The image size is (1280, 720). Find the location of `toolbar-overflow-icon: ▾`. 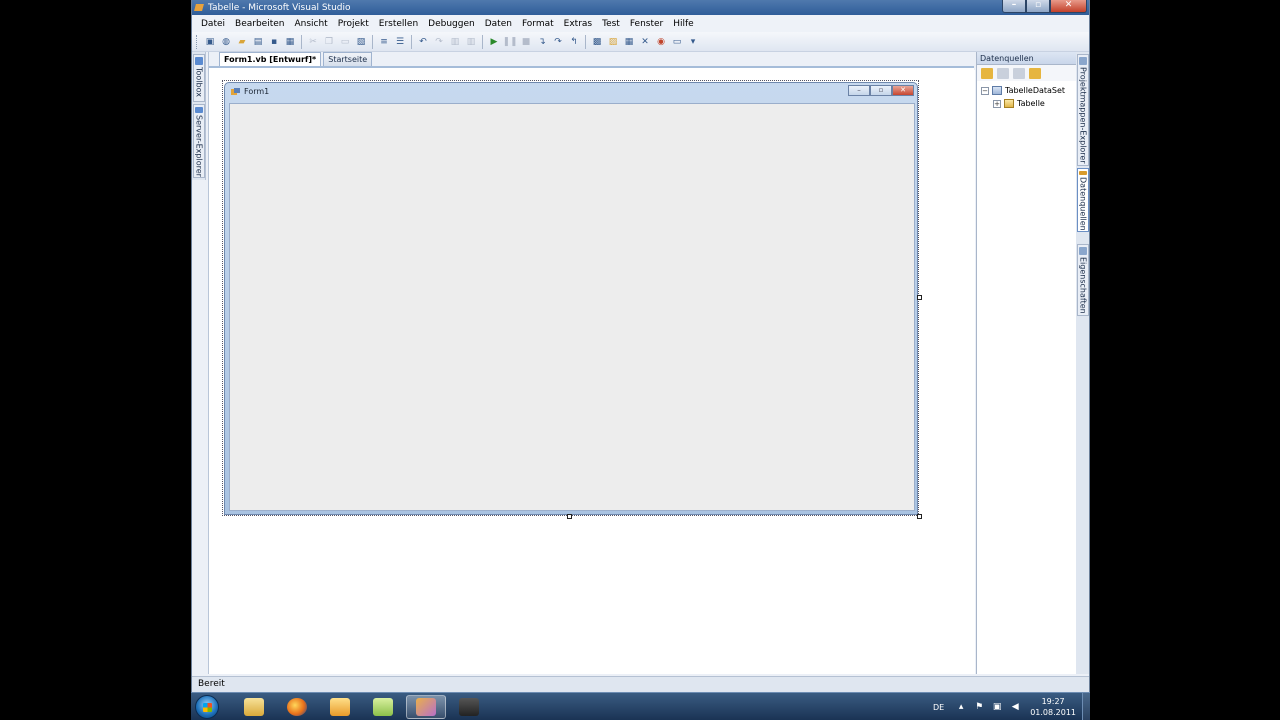

toolbar-overflow-icon: ▾ is located at coordinates (693, 42).